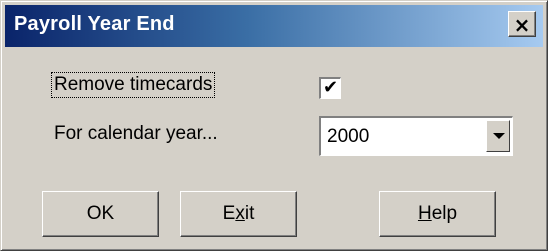  I want to click on exit-button-label-suffix: it, so click(249, 213).